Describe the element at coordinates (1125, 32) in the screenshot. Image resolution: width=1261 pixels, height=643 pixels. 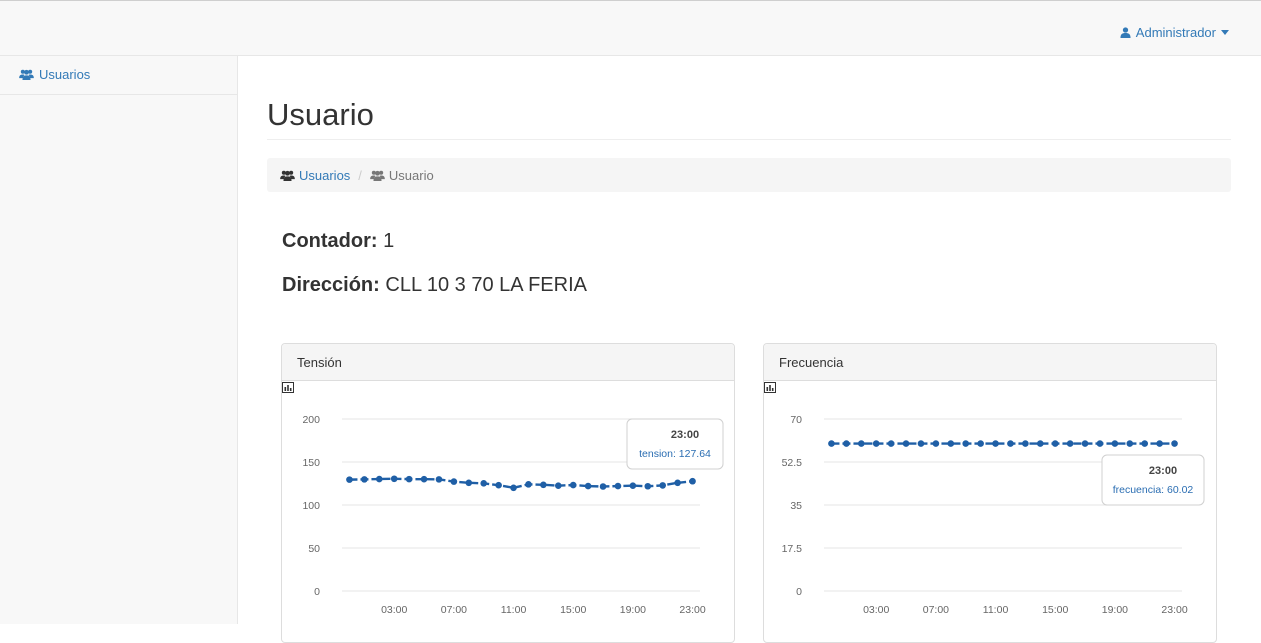
I see `user-icon` at that location.